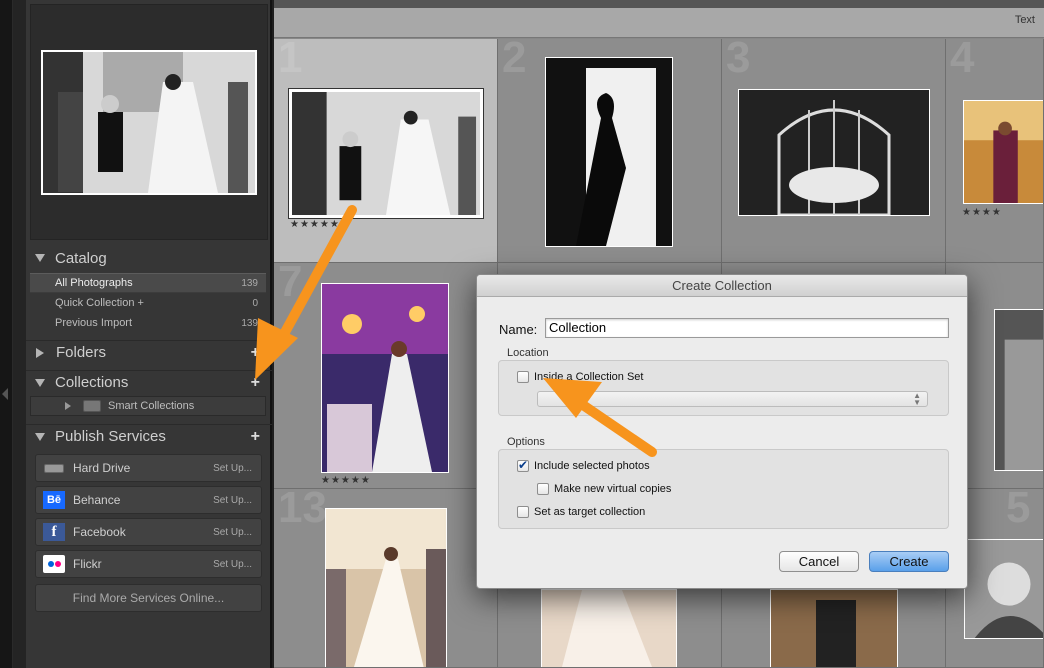 Image resolution: width=1044 pixels, height=668 pixels. I want to click on grid-cell-7: 7 ★★★★★, so click(386, 376).